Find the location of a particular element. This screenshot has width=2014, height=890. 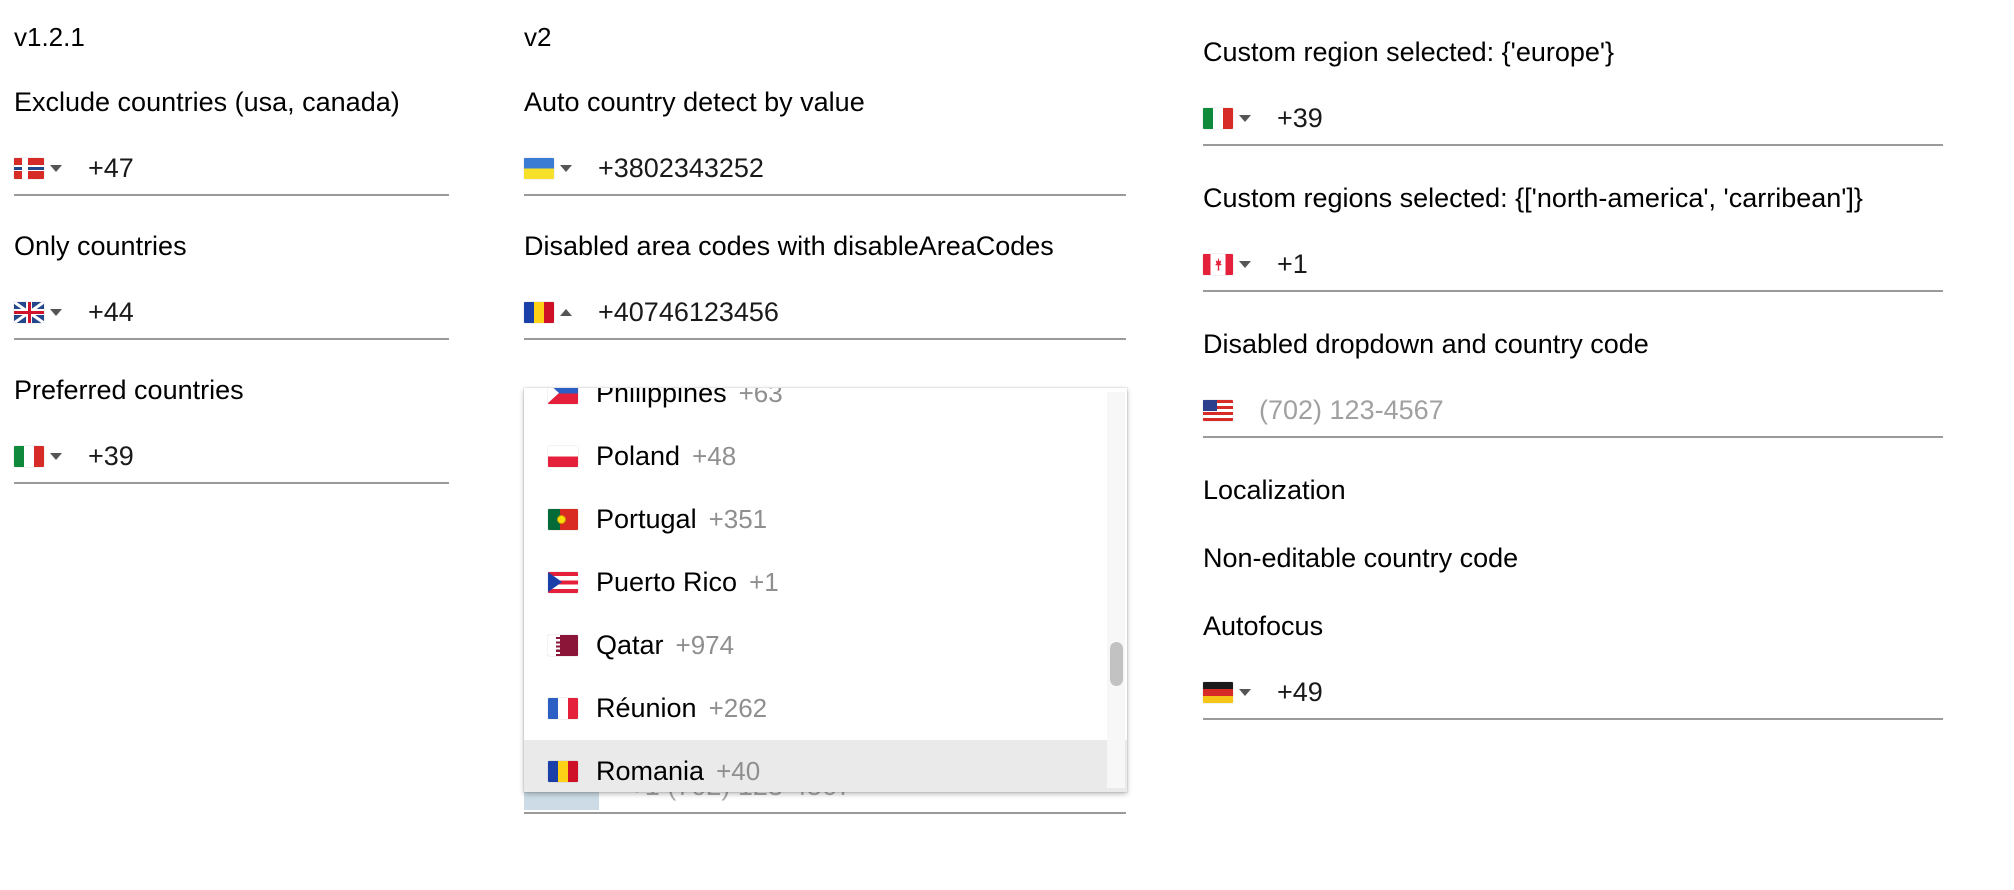

tel-input-custom-regions: +1 is located at coordinates (1573, 265).